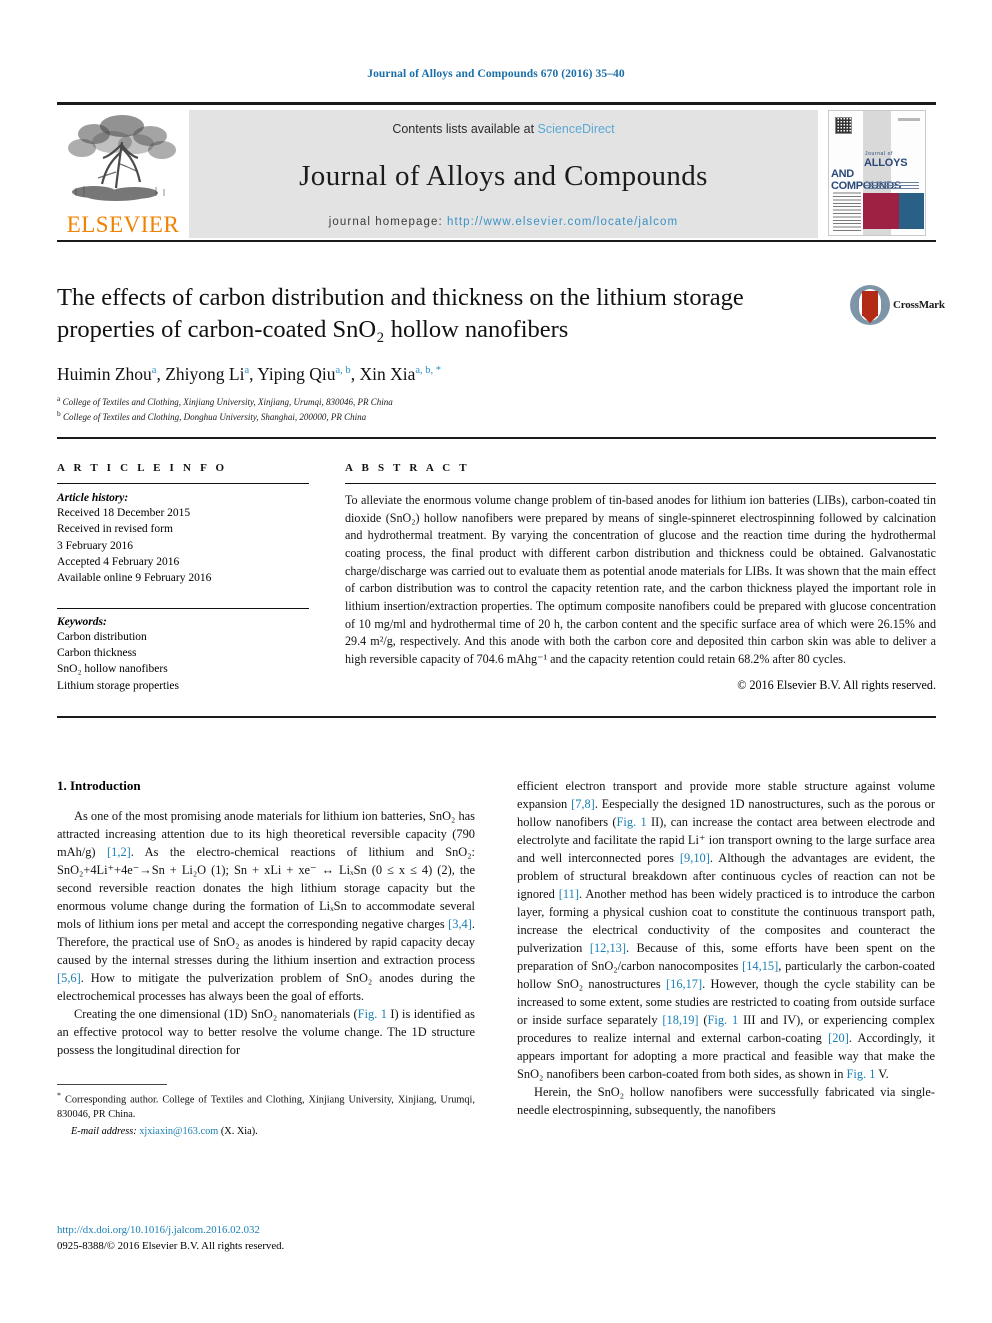 The image size is (992, 1323). Describe the element at coordinates (183, 483) in the screenshot. I see `article-info-rule` at that location.